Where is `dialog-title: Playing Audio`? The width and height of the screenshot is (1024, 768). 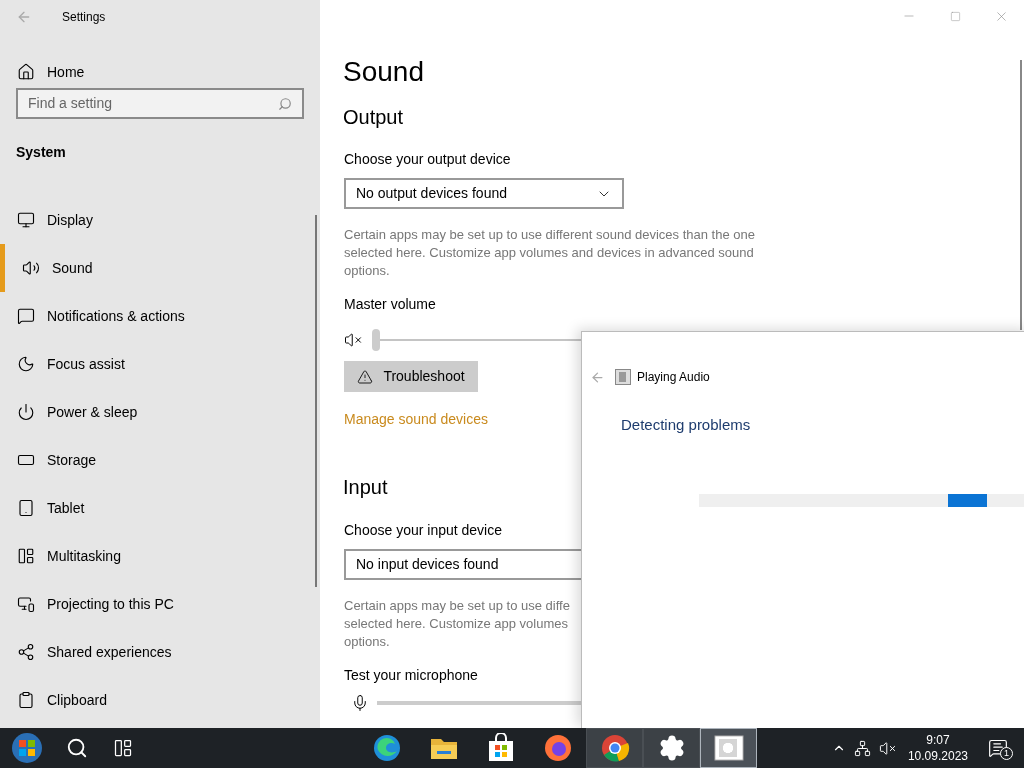
dialog-title: Playing Audio is located at coordinates (673, 377).